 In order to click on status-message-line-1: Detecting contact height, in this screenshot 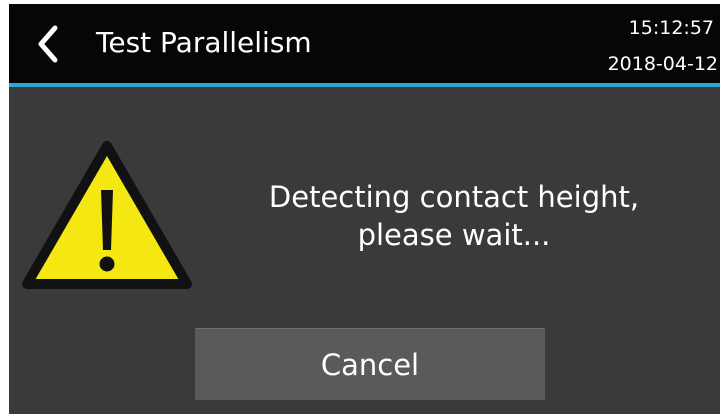, I will do `click(454, 197)`.